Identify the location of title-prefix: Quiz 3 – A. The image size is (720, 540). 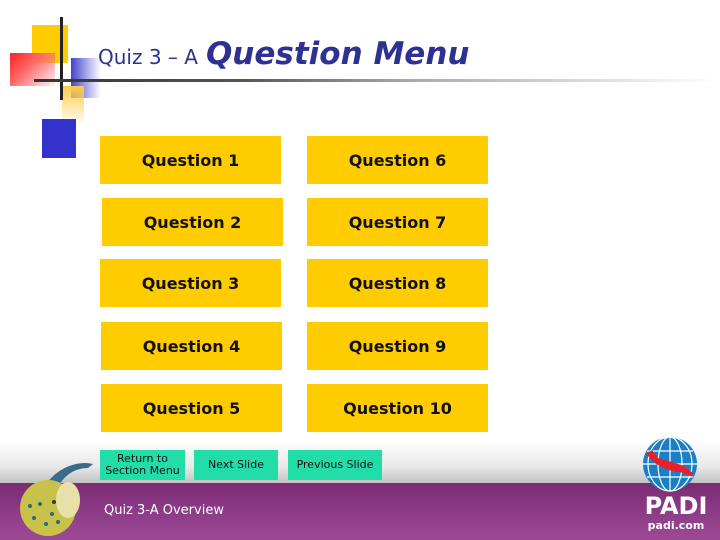
(148, 57).